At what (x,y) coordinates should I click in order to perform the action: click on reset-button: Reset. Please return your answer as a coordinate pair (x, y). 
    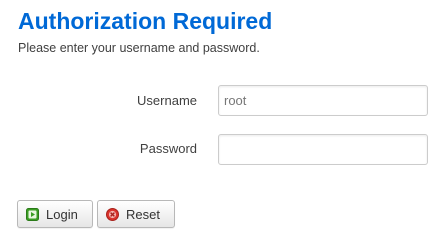
    Looking at the image, I should click on (136, 214).